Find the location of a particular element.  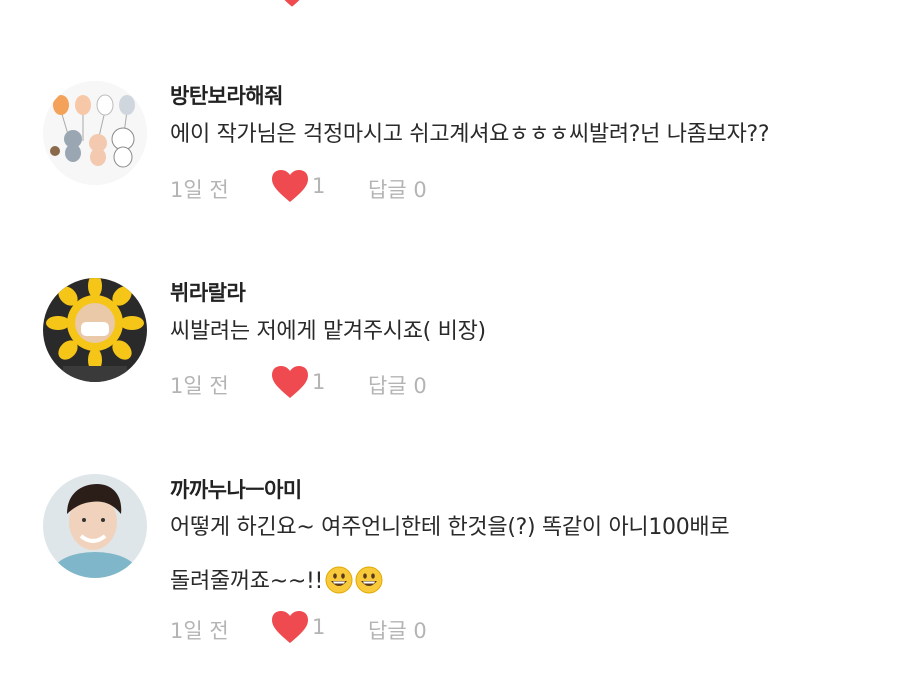

comment-line: 씨발려는 저에게 맡겨주시죠( 비장) is located at coordinates (328, 331).